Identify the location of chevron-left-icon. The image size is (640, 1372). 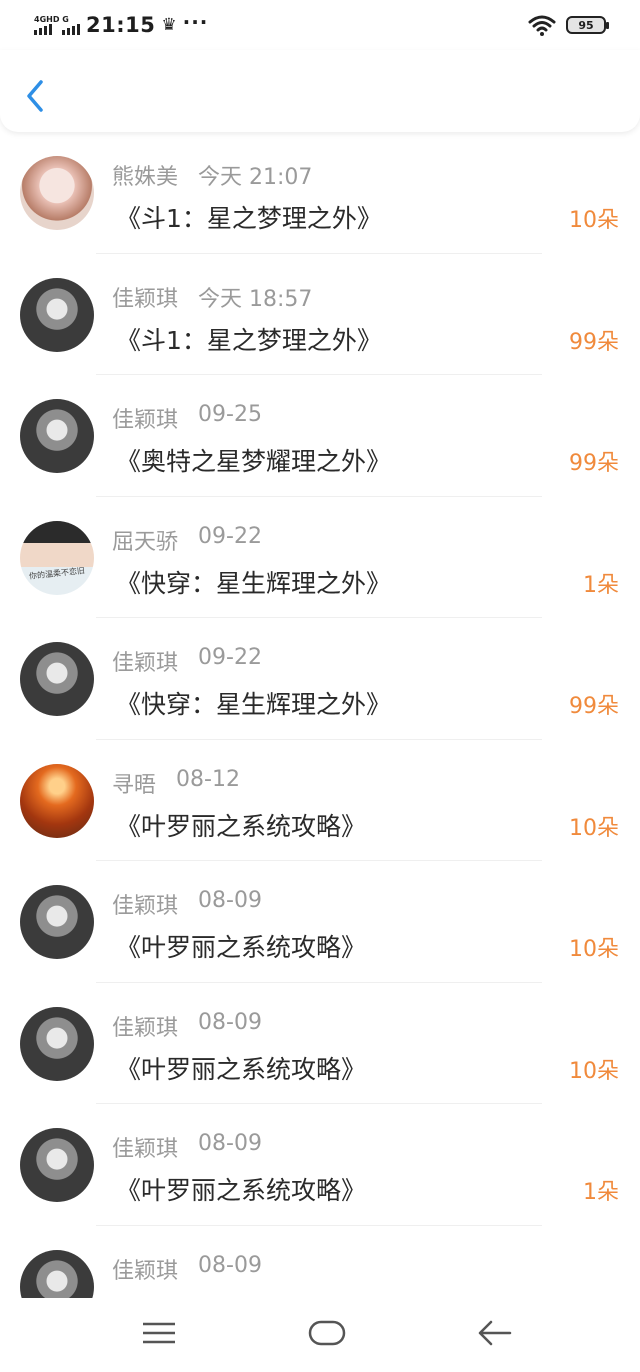
(35, 96).